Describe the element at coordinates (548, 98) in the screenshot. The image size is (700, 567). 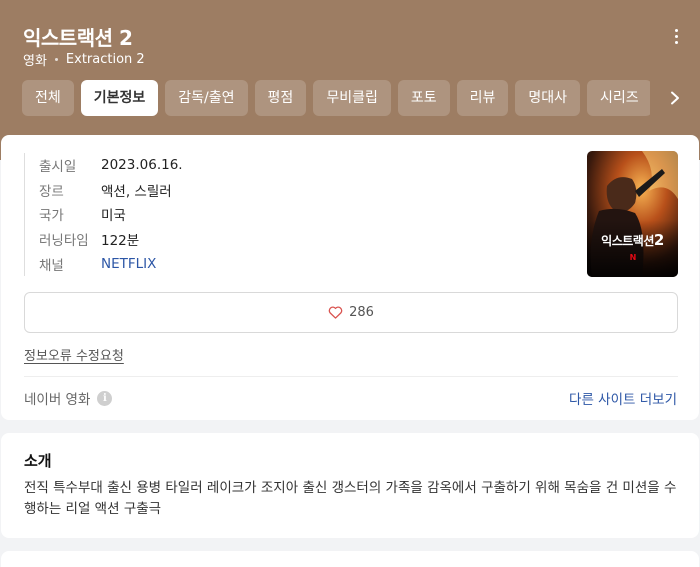
I see `tab-quotes: 명대사` at that location.